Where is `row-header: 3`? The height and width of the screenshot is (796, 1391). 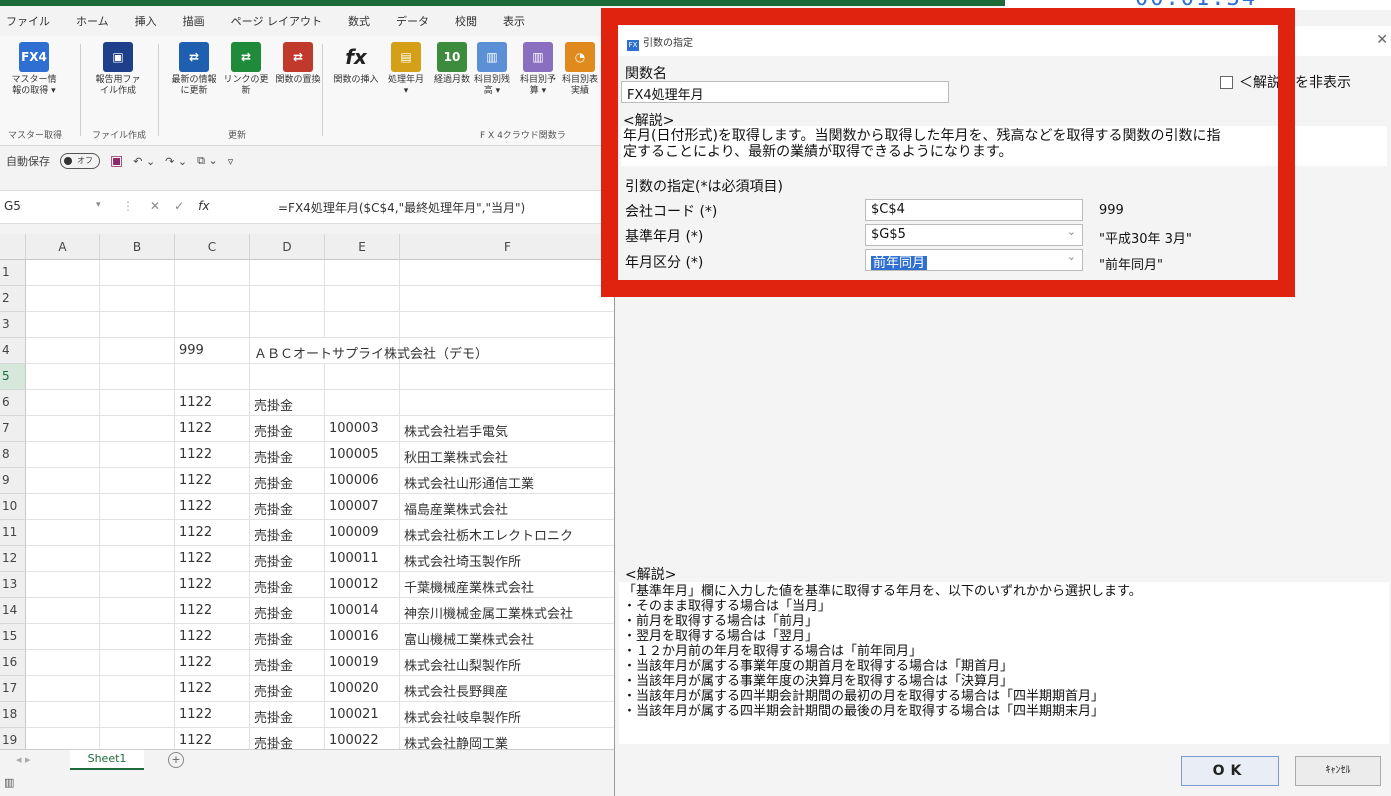 row-header: 3 is located at coordinates (13, 325).